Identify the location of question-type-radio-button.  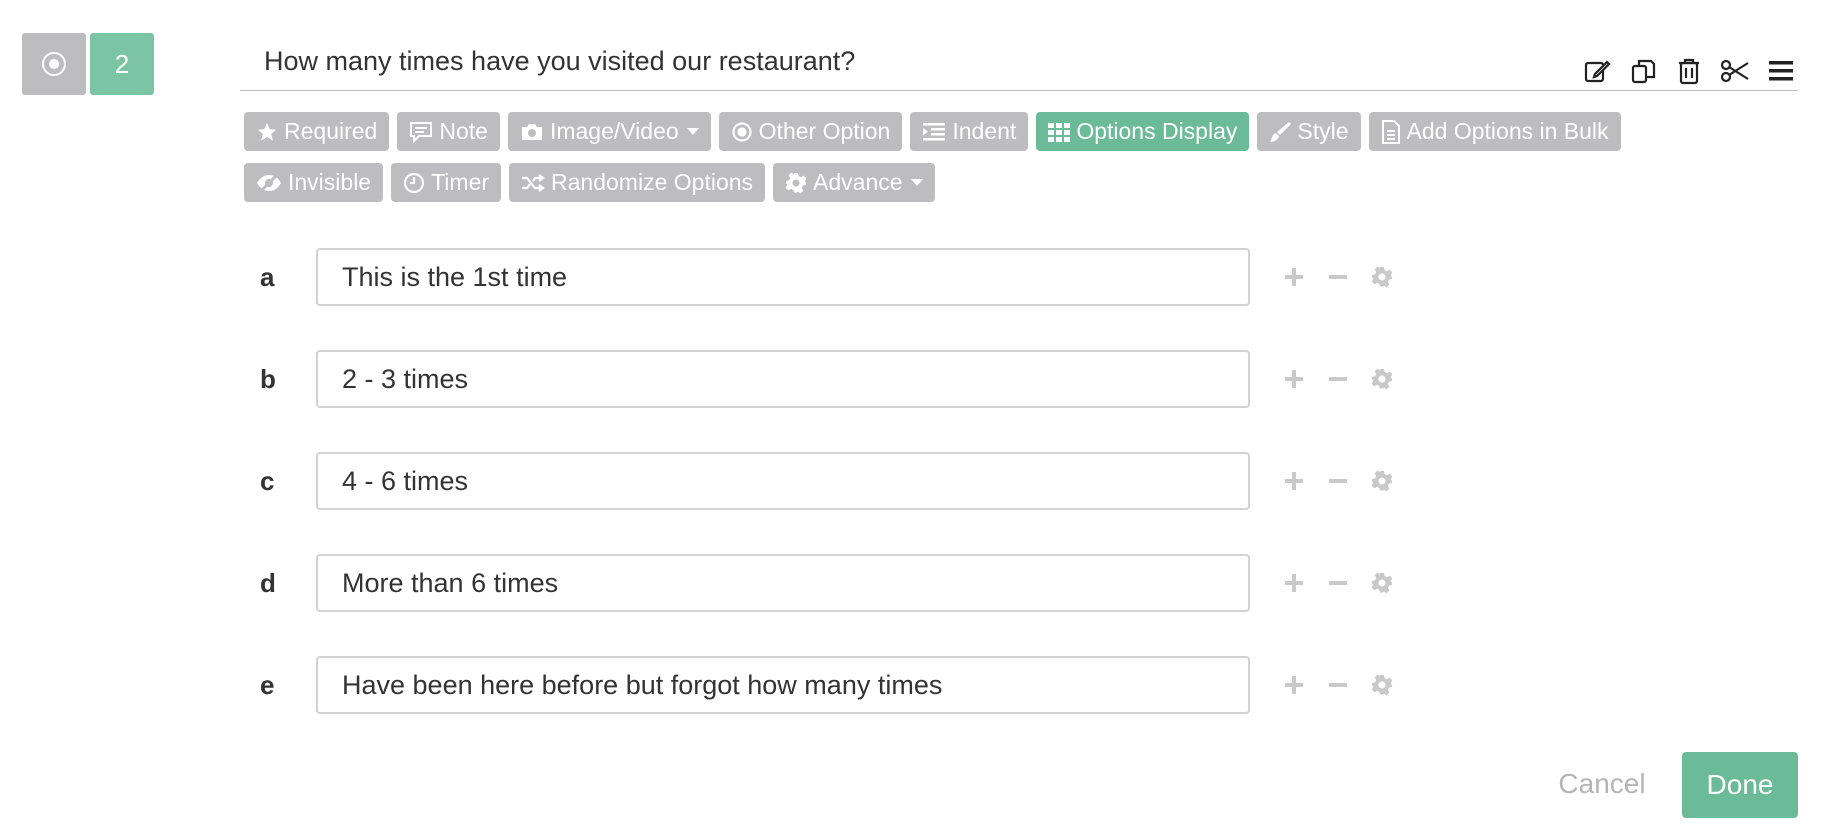
(54, 64).